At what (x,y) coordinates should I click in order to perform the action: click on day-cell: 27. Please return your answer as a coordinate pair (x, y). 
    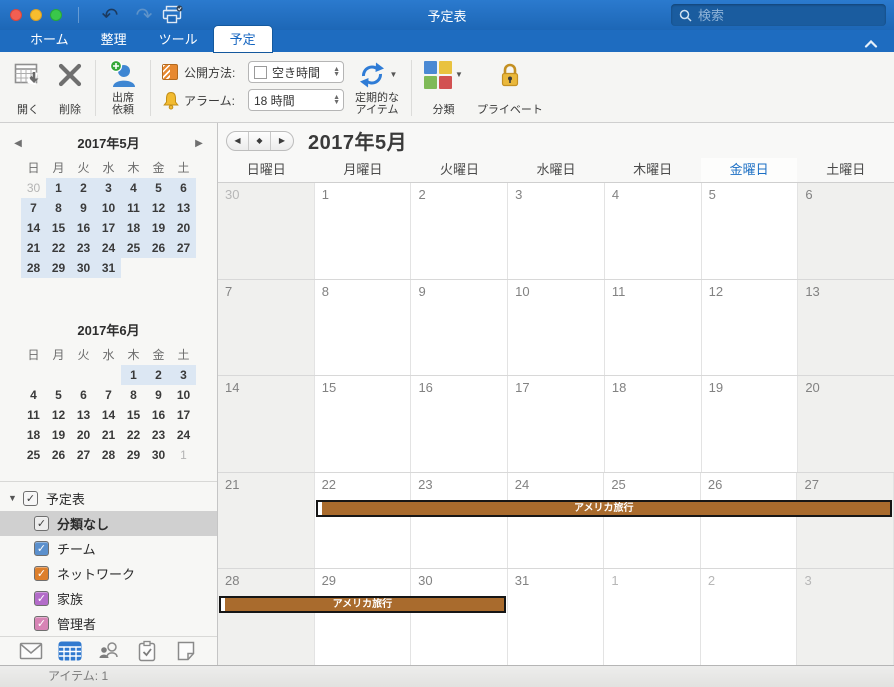
    Looking at the image, I should click on (845, 520).